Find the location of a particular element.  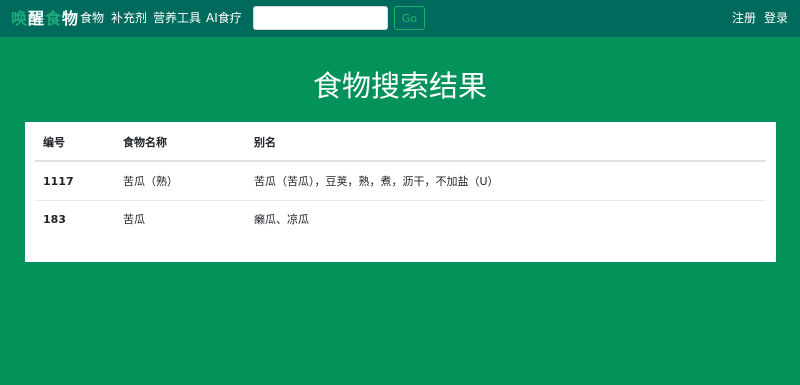

nav-item-ai-diet-therapy: AI食疗 is located at coordinates (224, 18).